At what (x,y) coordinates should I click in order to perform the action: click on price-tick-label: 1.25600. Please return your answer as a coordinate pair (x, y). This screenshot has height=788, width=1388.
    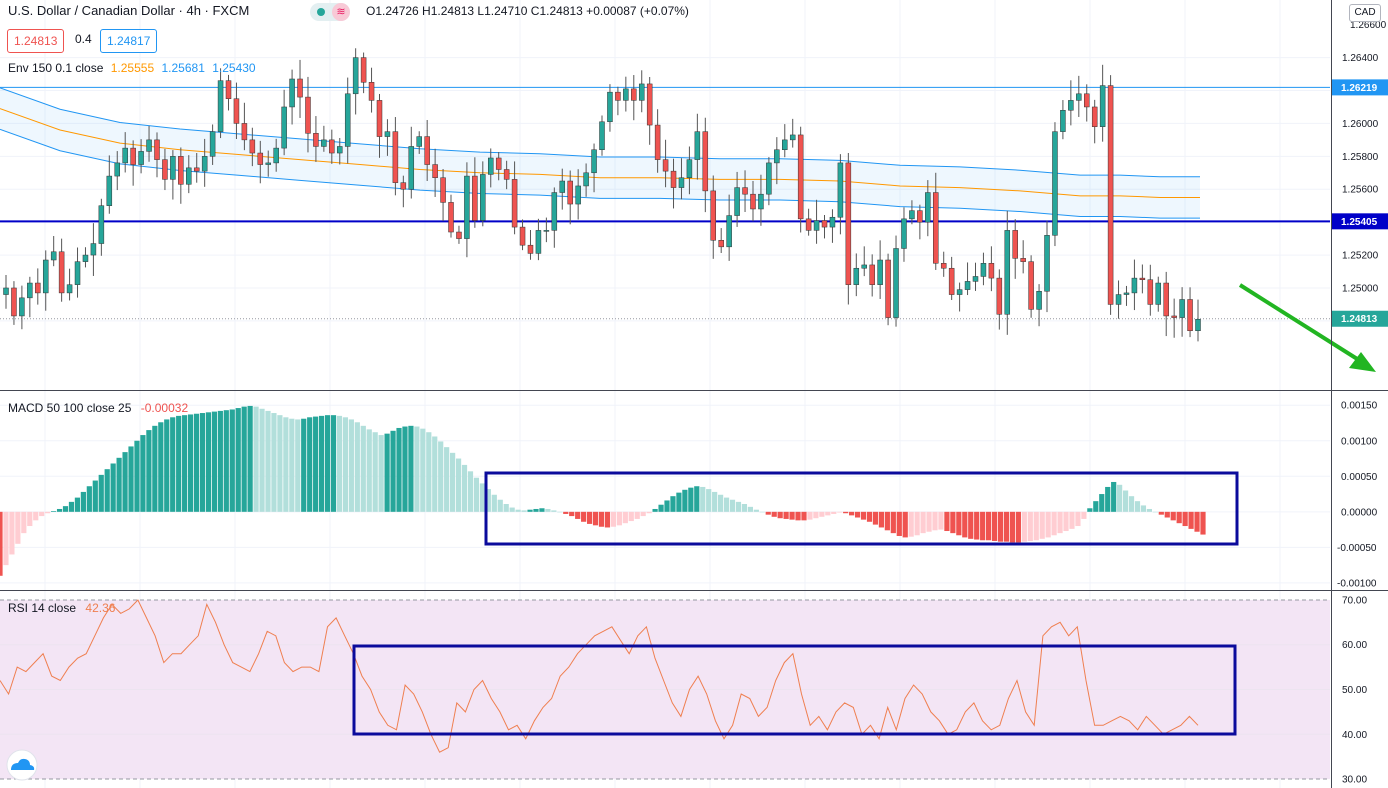
    Looking at the image, I should click on (1360, 190).